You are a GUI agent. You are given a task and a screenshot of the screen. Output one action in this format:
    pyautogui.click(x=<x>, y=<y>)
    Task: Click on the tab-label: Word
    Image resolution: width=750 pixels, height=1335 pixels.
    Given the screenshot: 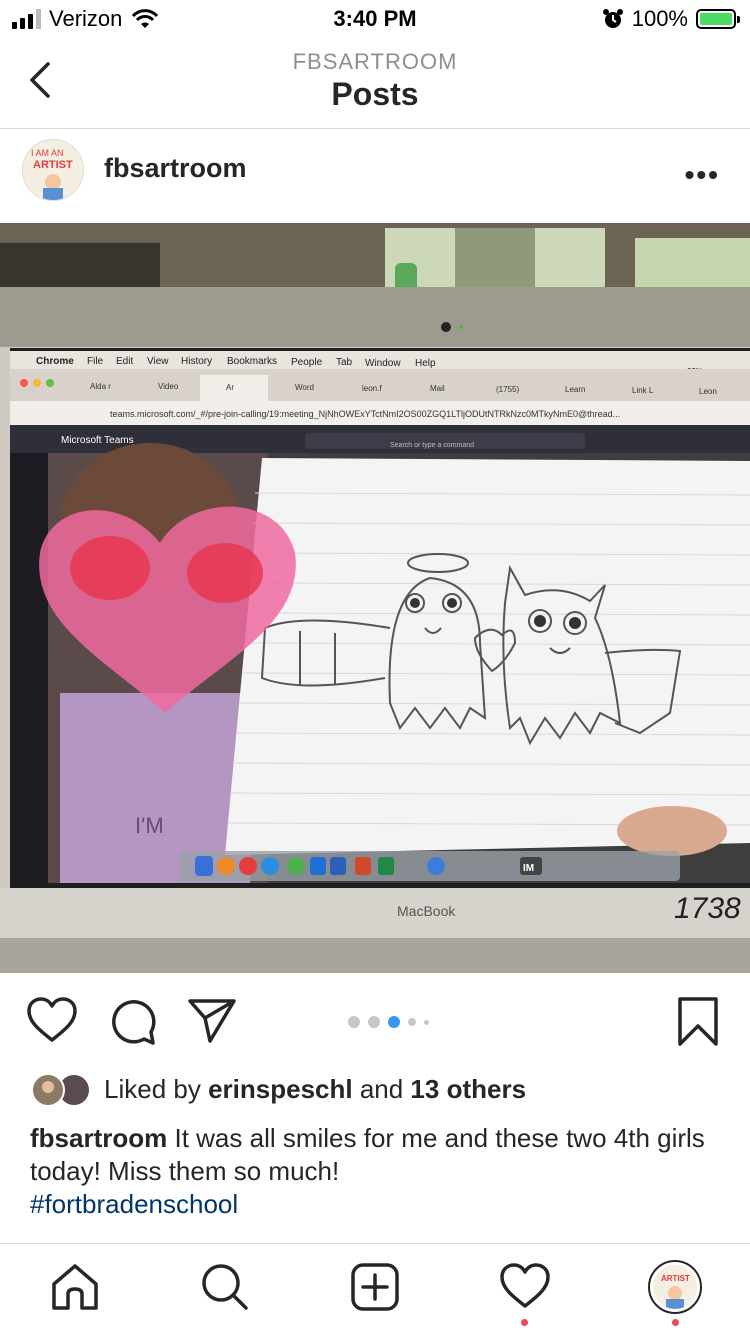 What is the action you would take?
    pyautogui.click(x=304, y=387)
    